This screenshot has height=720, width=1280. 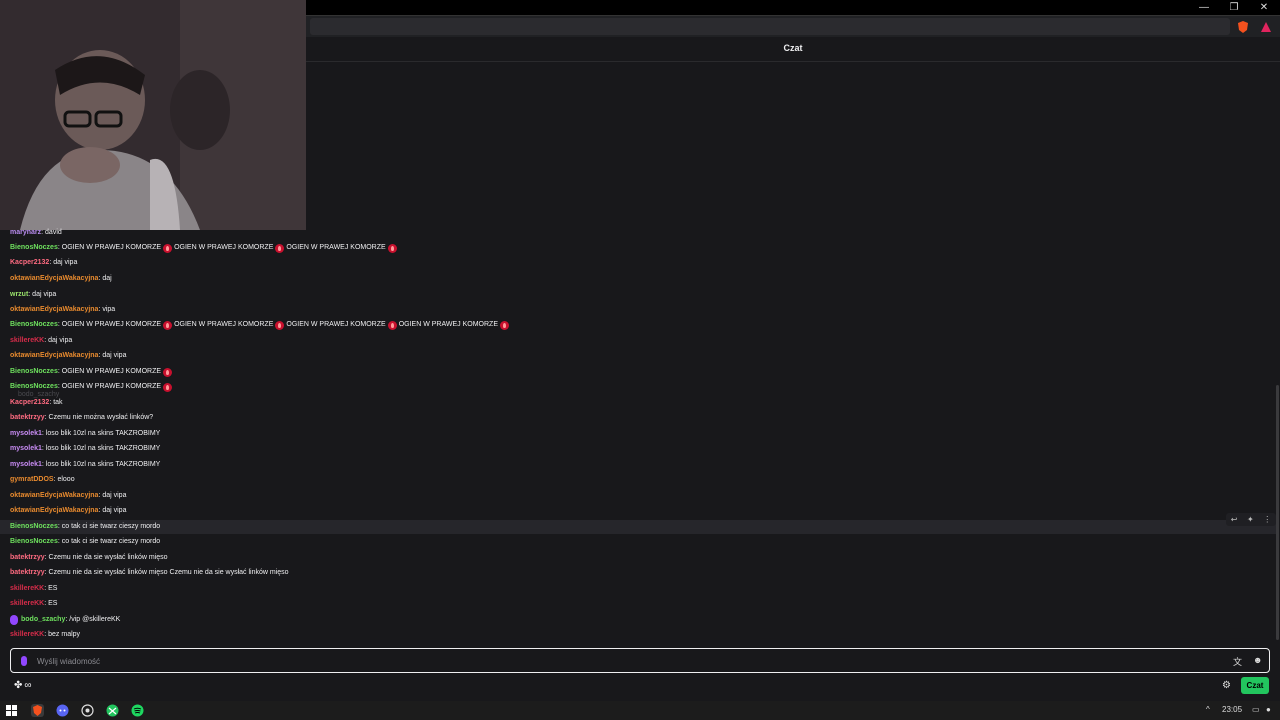 What do you see at coordinates (111, 526) in the screenshot?
I see `chat-message-text: co tak ci sie twarz cieszy mordo` at bounding box center [111, 526].